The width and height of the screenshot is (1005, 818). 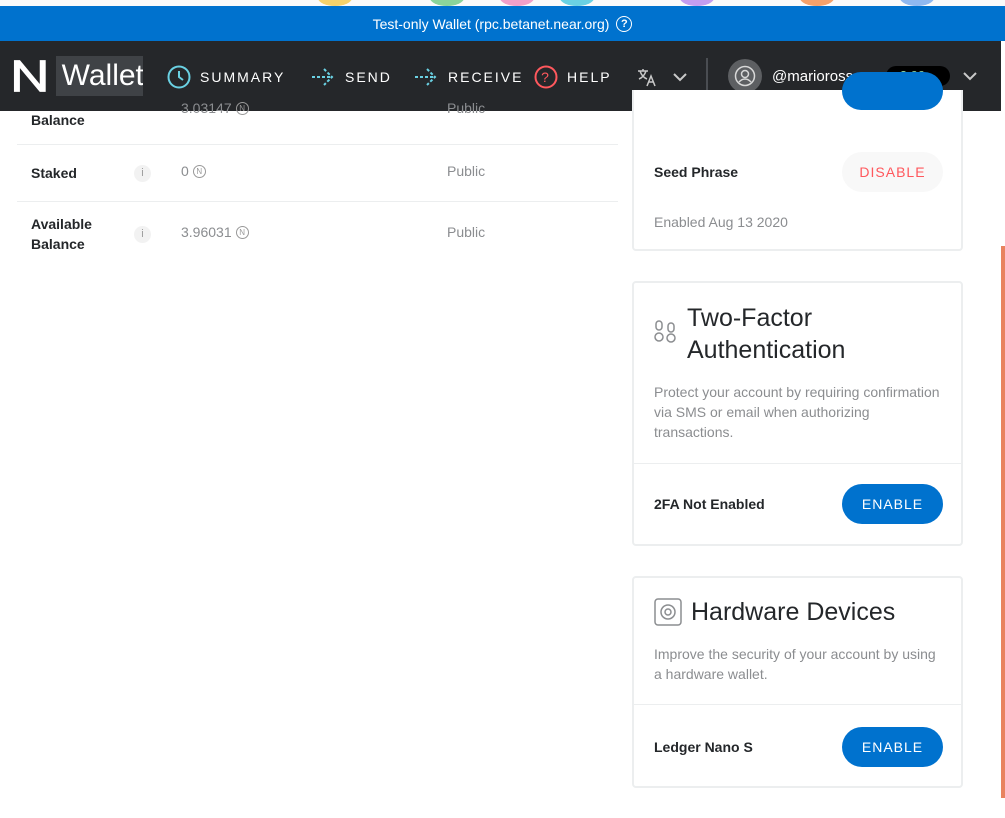 What do you see at coordinates (317, 118) in the screenshot?
I see `balance-row-total: Balance 3.03147 N Public` at bounding box center [317, 118].